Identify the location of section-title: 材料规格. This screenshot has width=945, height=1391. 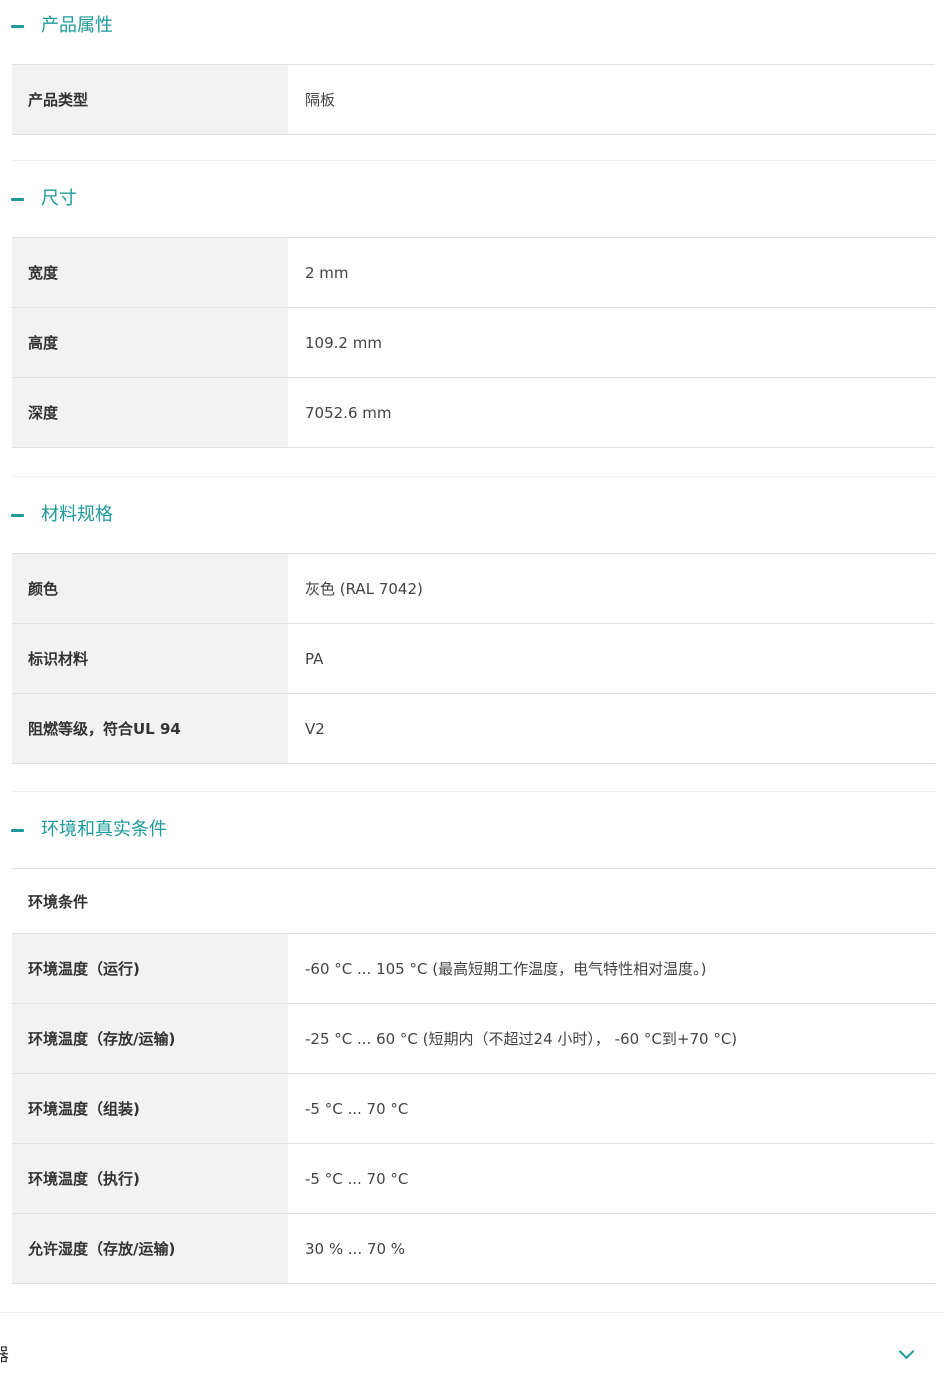
(77, 514).